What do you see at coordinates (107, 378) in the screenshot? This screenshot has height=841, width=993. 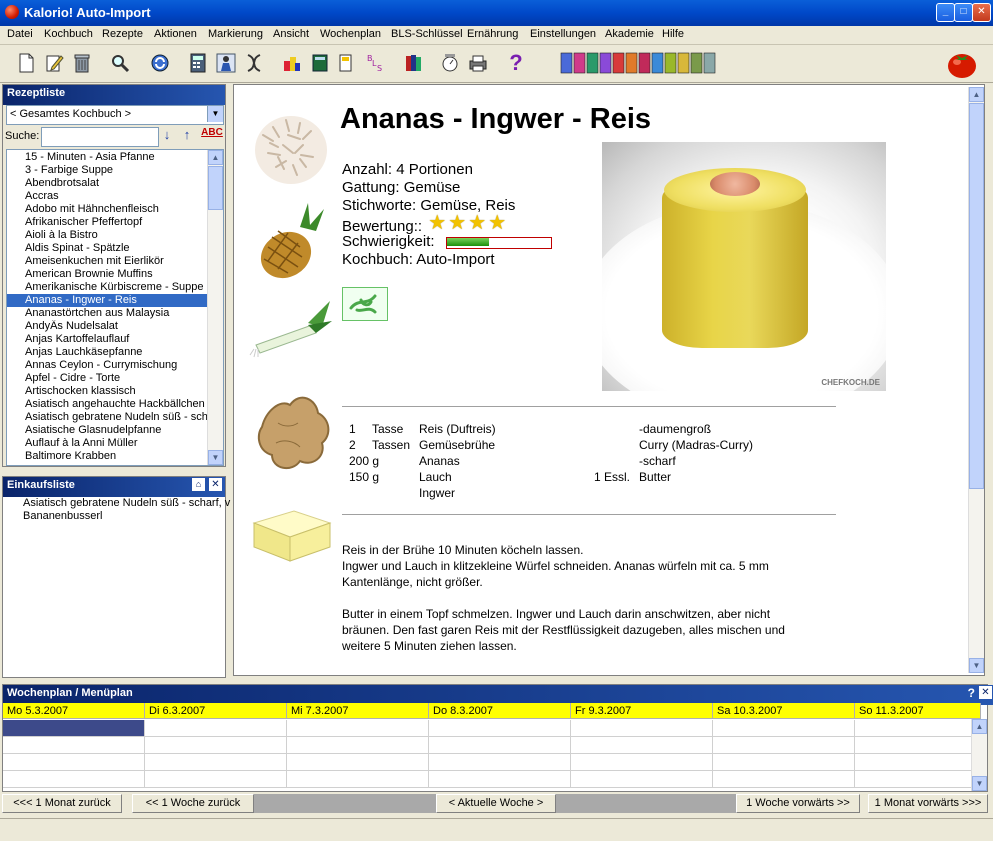 I see `recipe-list-item: Apfel - Cidre - Torte` at bounding box center [107, 378].